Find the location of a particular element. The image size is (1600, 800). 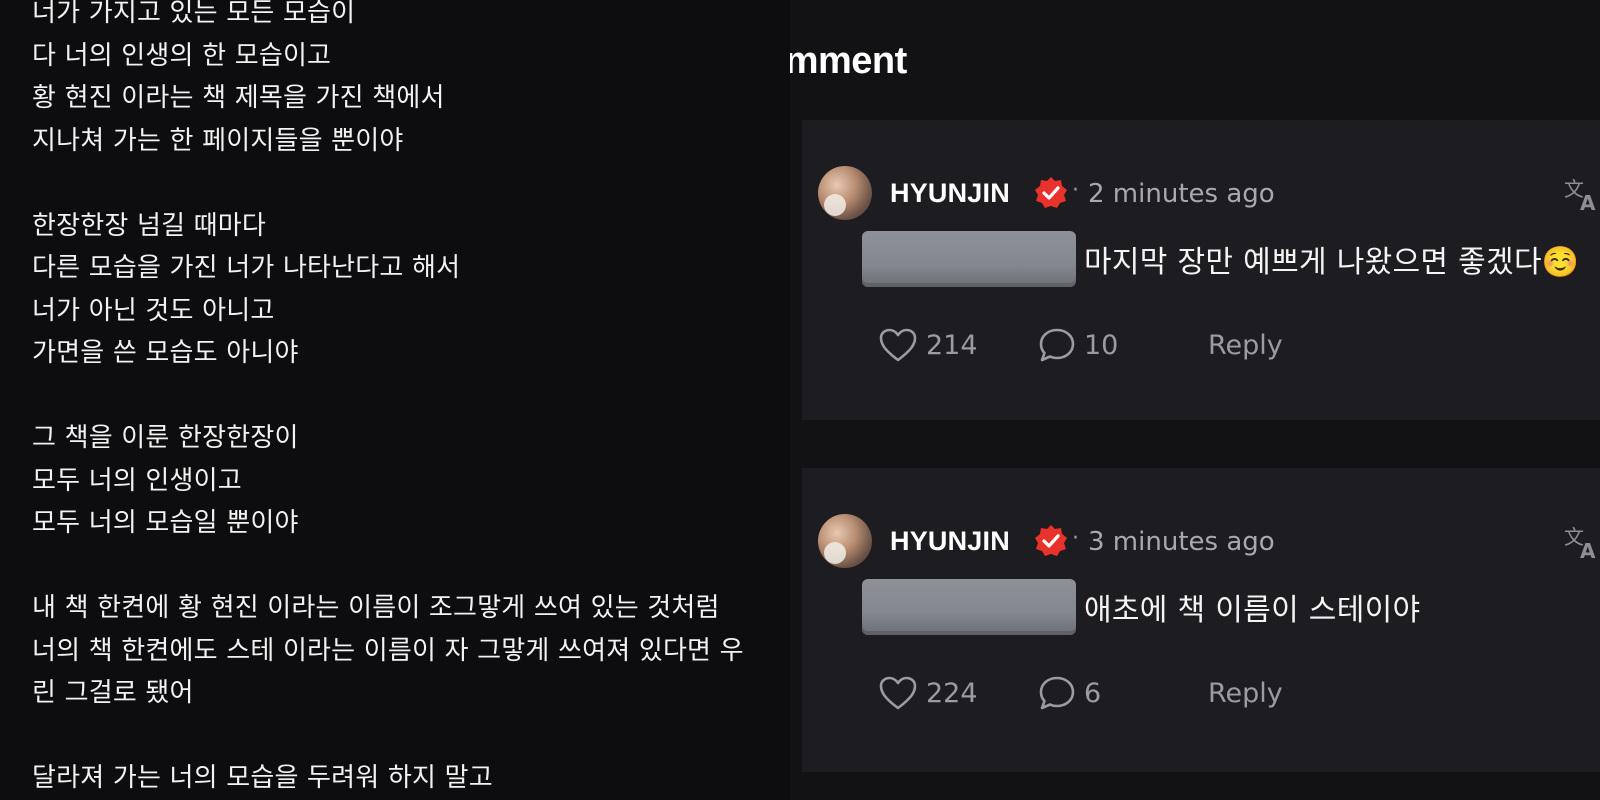

letter-line: 그 책을 이룬 한장한장이 is located at coordinates (165, 438).